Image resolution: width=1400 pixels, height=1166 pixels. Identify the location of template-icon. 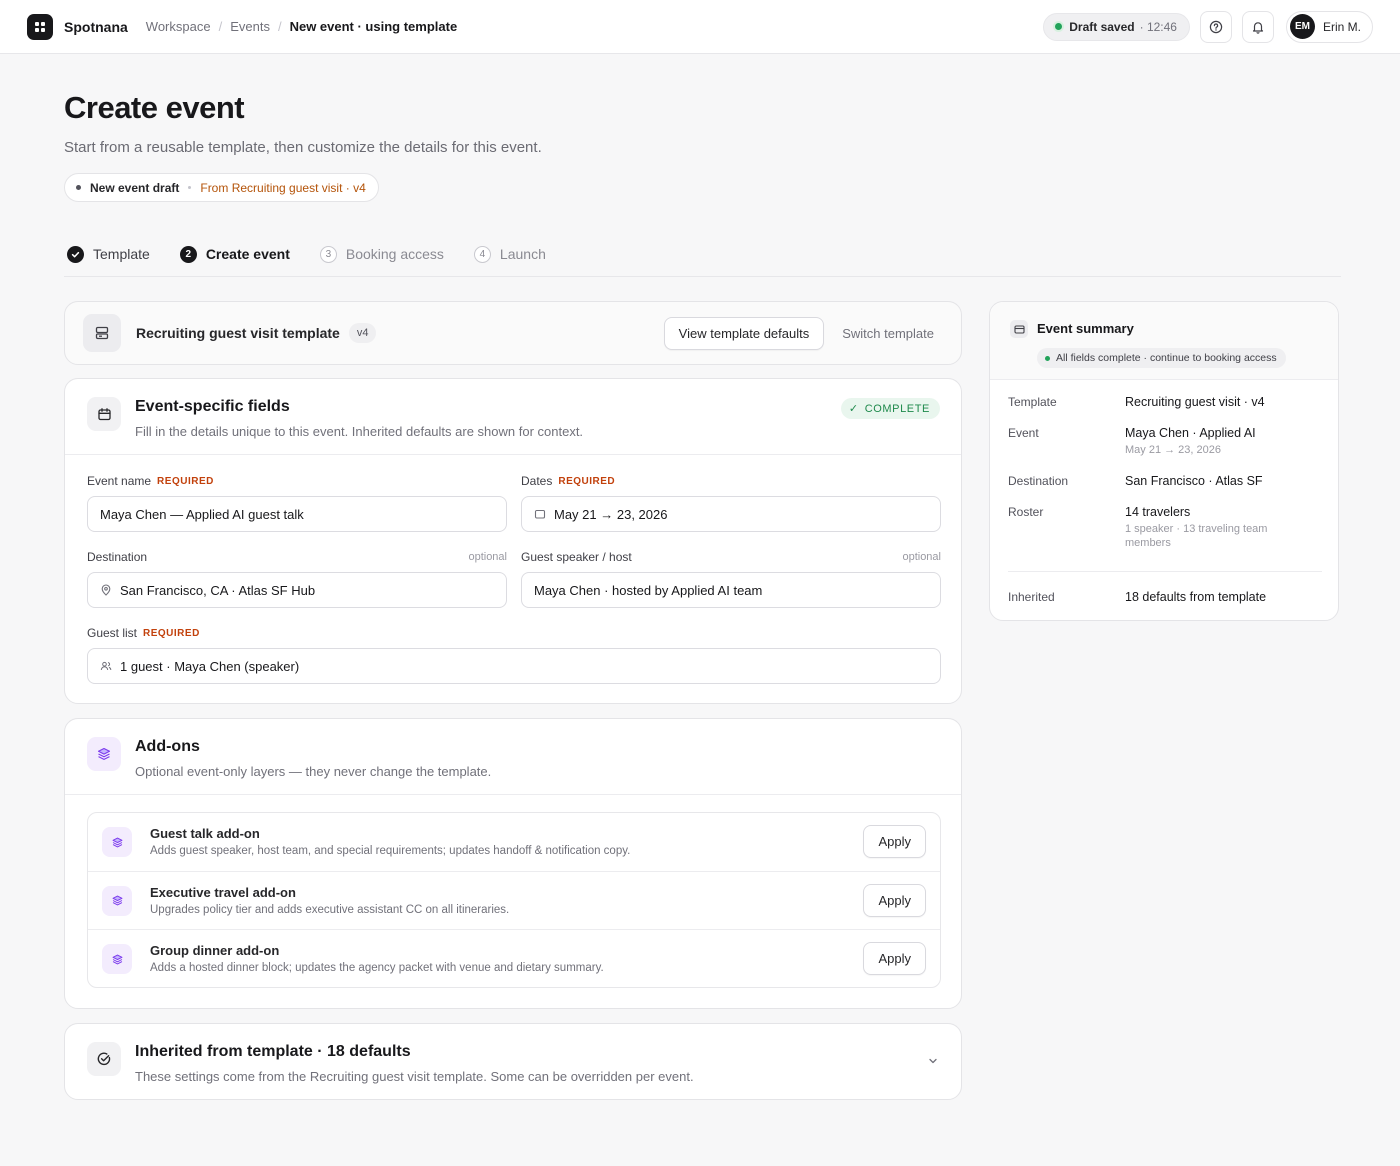
(102, 333).